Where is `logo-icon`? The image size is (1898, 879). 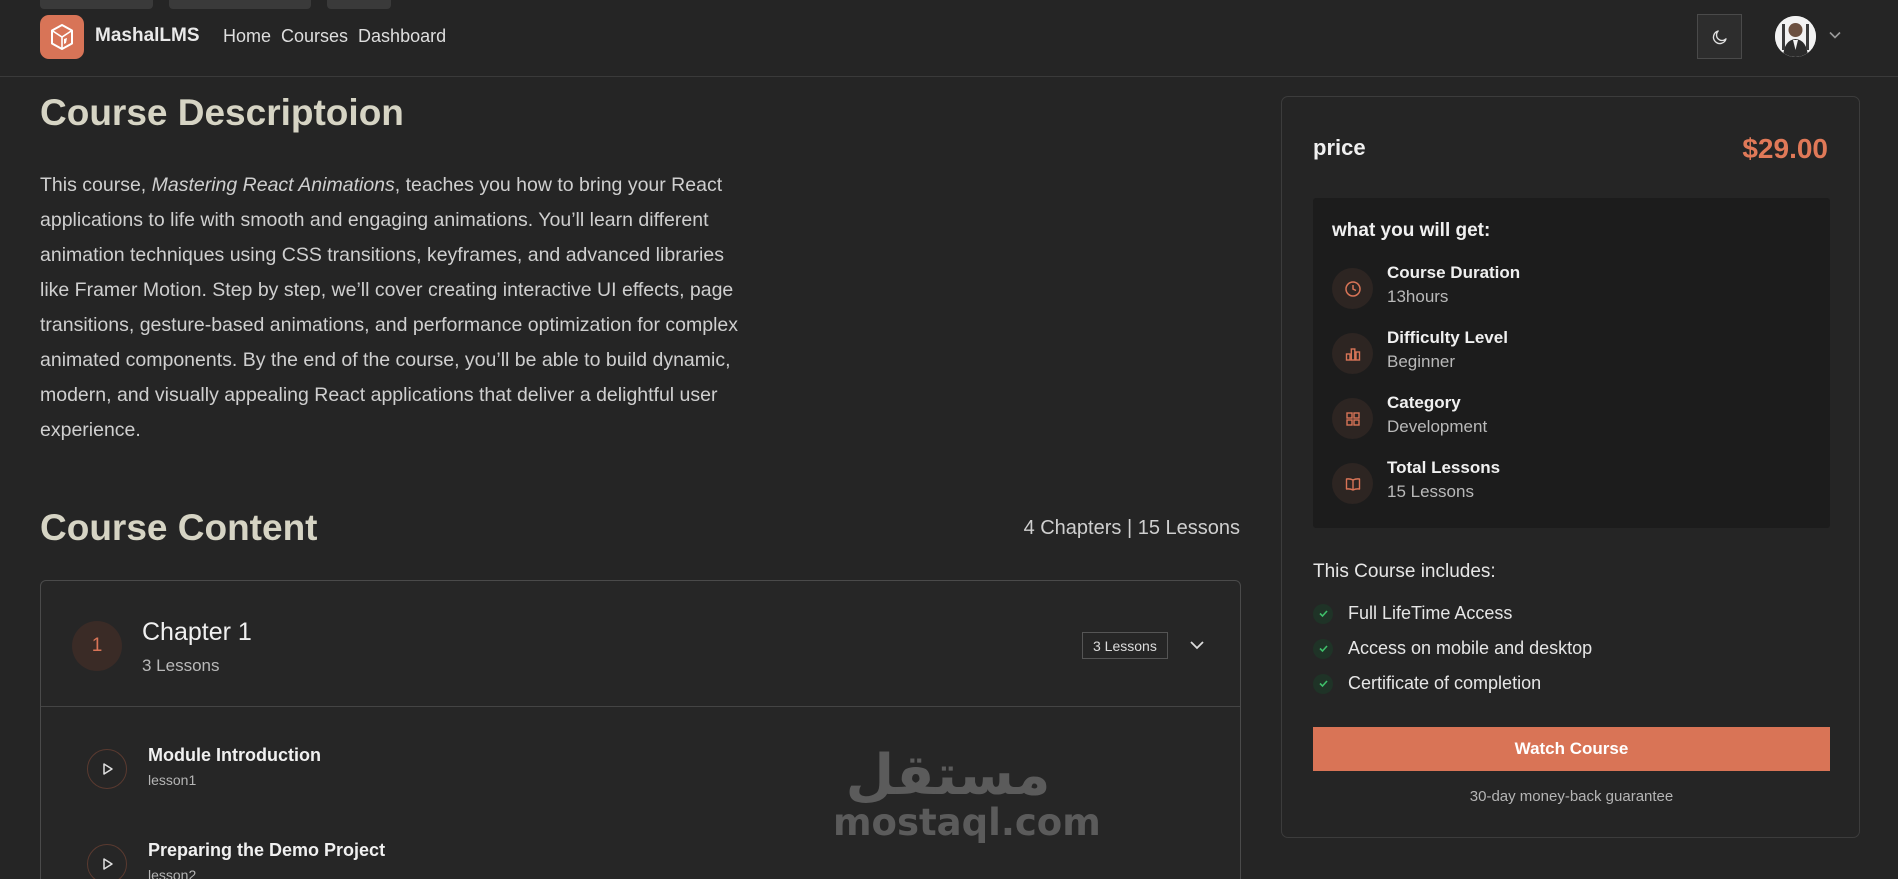 logo-icon is located at coordinates (62, 37).